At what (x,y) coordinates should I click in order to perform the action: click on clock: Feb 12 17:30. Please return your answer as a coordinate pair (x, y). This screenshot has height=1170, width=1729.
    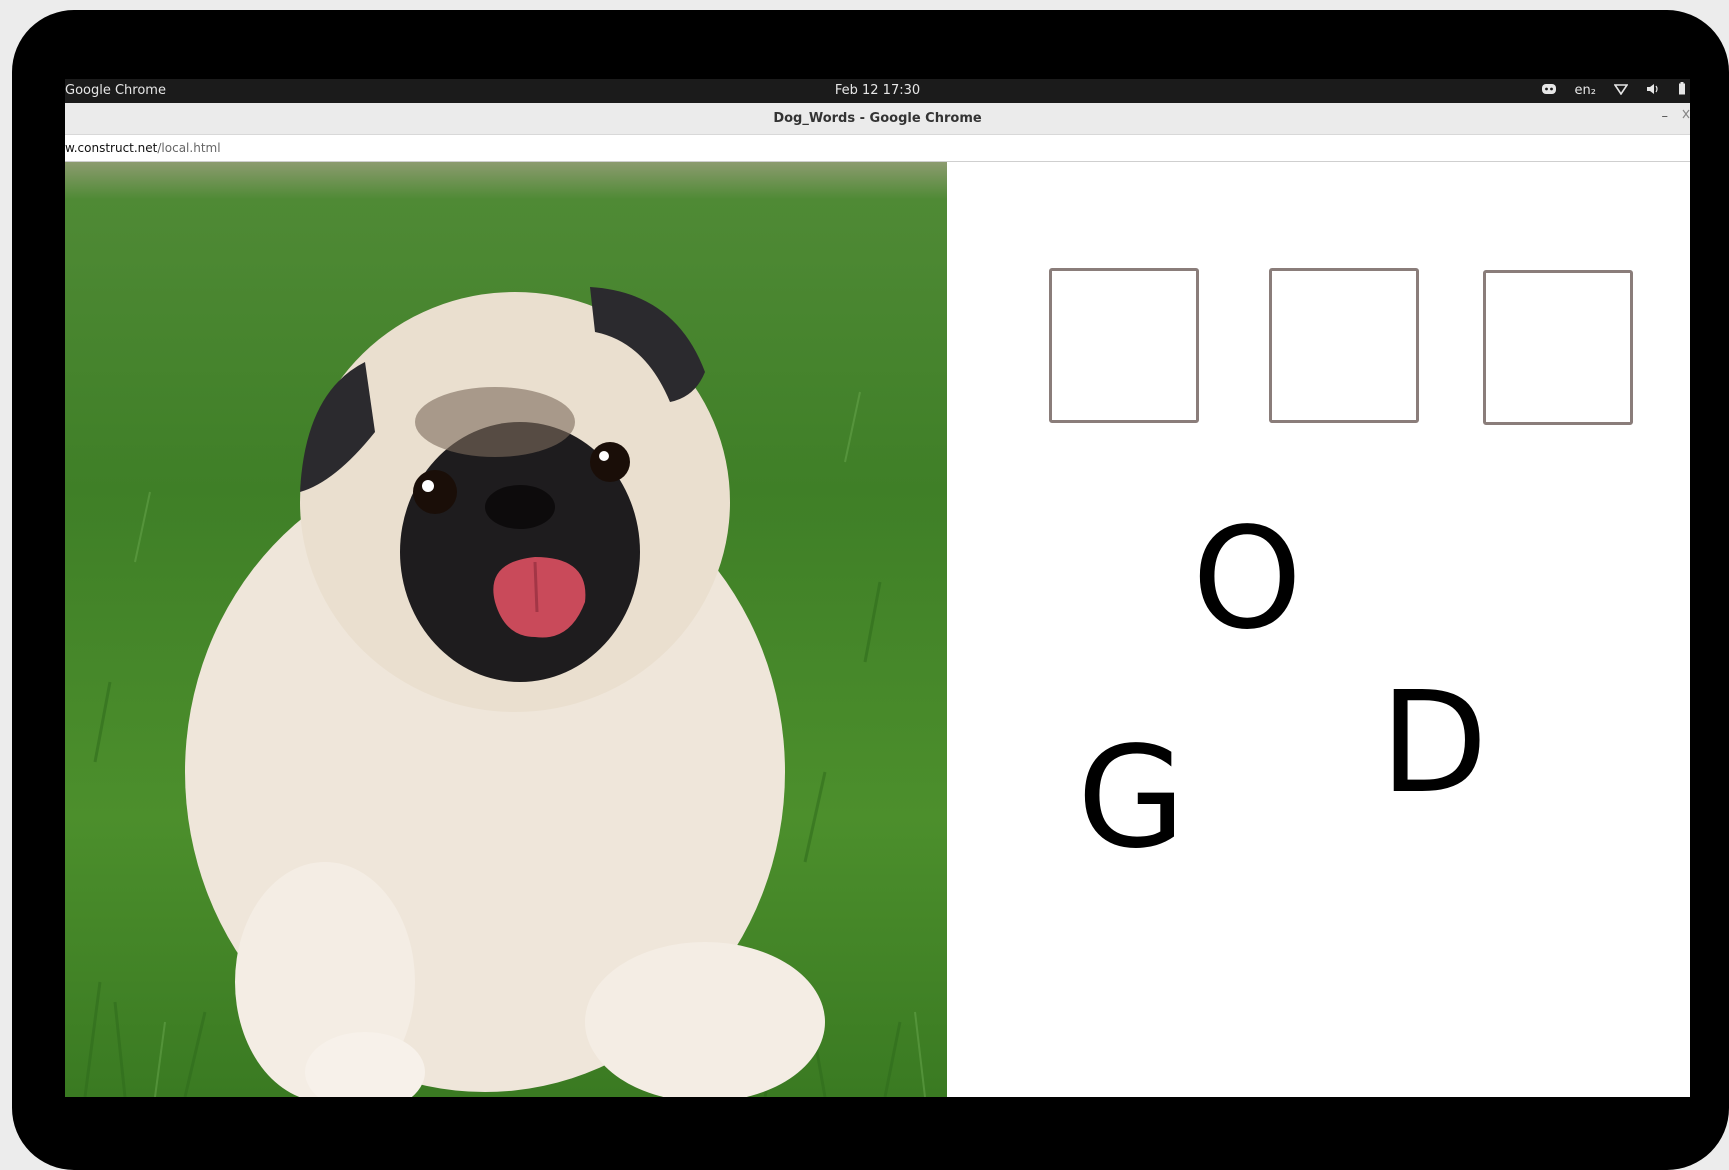
    Looking at the image, I should click on (877, 90).